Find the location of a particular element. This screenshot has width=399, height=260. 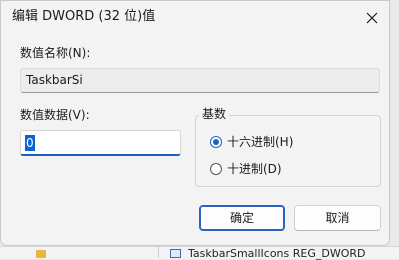

registry-value-icon is located at coordinates (175, 253).